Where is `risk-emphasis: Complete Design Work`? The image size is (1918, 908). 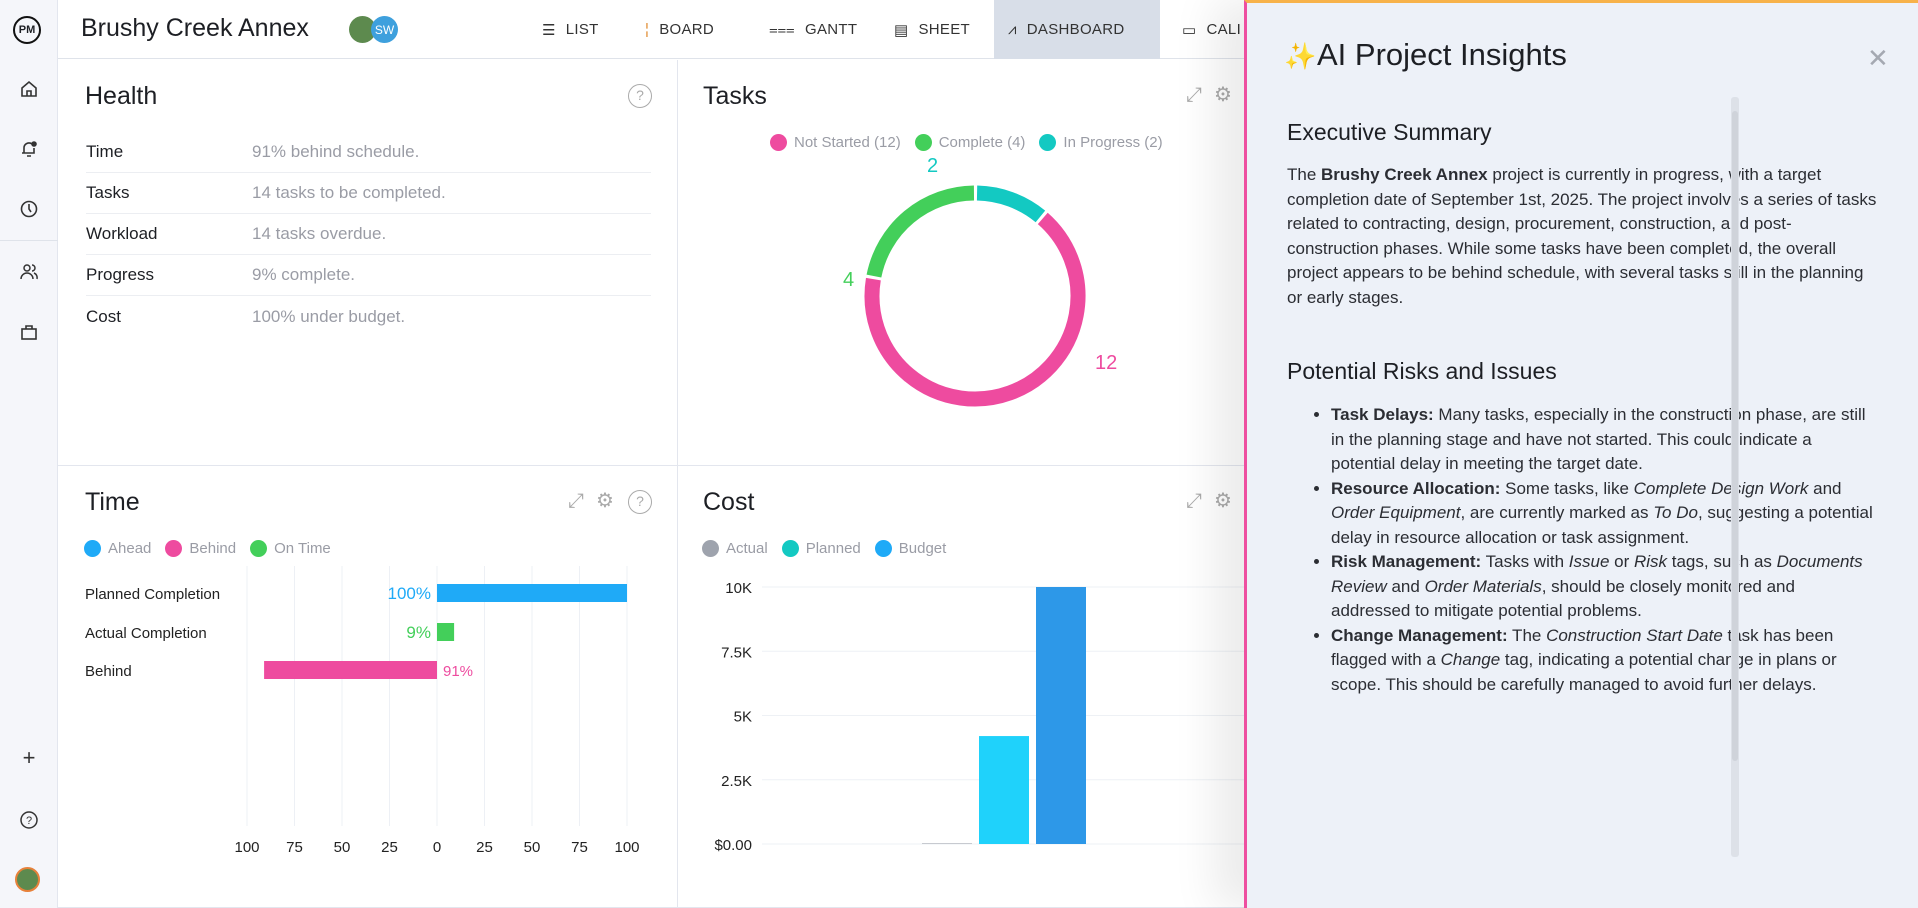 risk-emphasis: Complete Design Work is located at coordinates (1721, 488).